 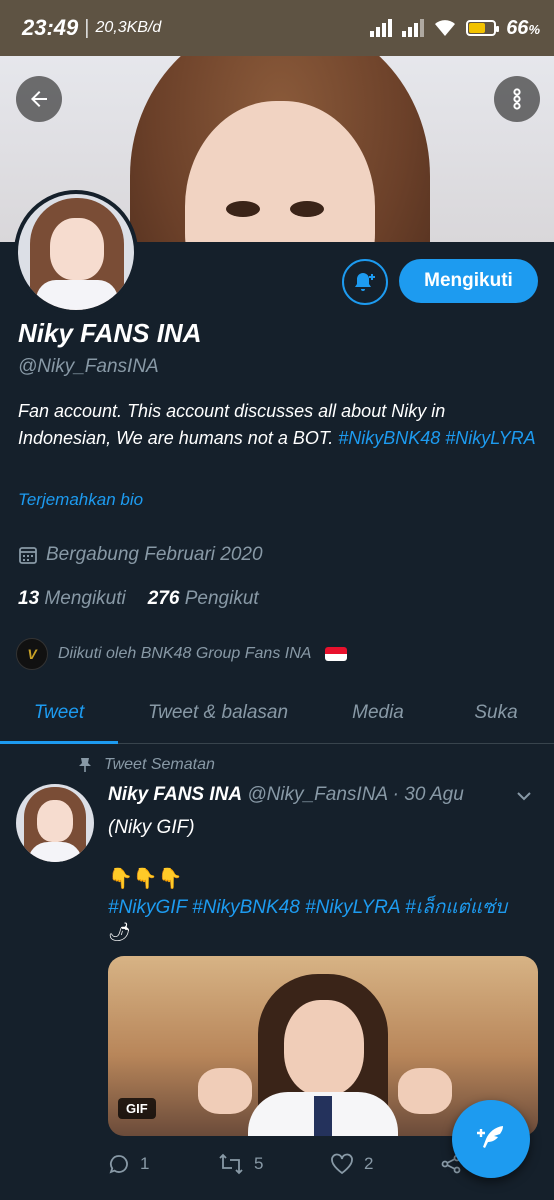 I want to click on retweet-icon, so click(x=231, y=1164).